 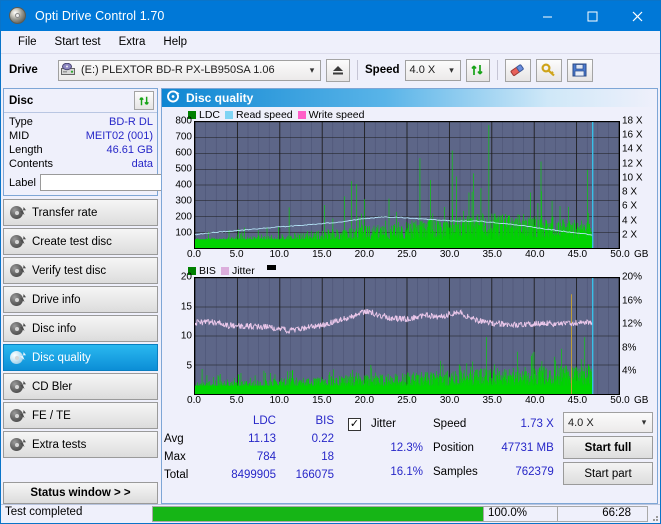 What do you see at coordinates (450, 423) in the screenshot?
I see `speed-stat-label: Speed` at bounding box center [450, 423].